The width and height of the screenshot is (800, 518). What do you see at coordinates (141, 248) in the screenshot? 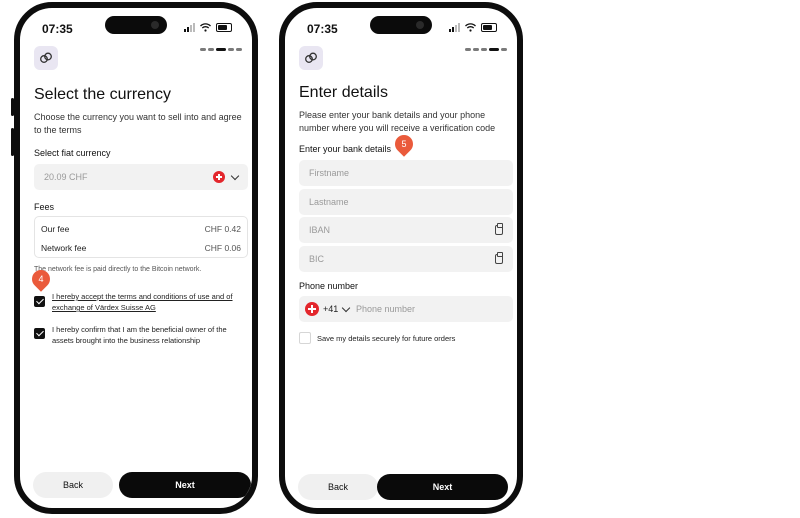
I see `fee-row-network-fee: Network fee CHF 0.06` at bounding box center [141, 248].